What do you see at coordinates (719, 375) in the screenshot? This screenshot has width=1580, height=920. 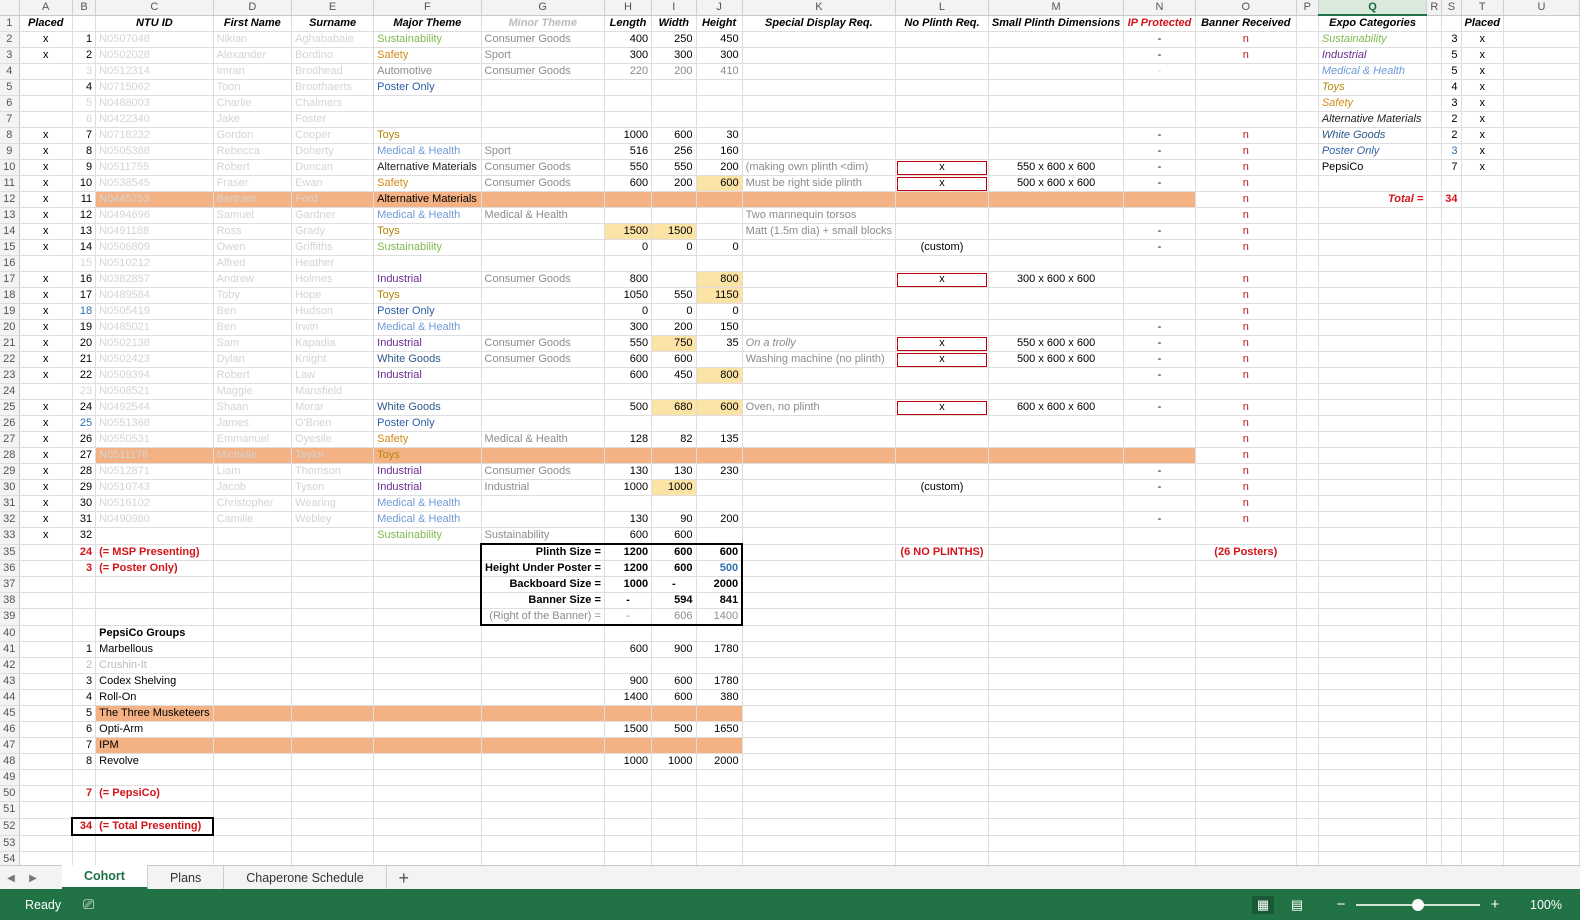 I see `cell-j: 800` at bounding box center [719, 375].